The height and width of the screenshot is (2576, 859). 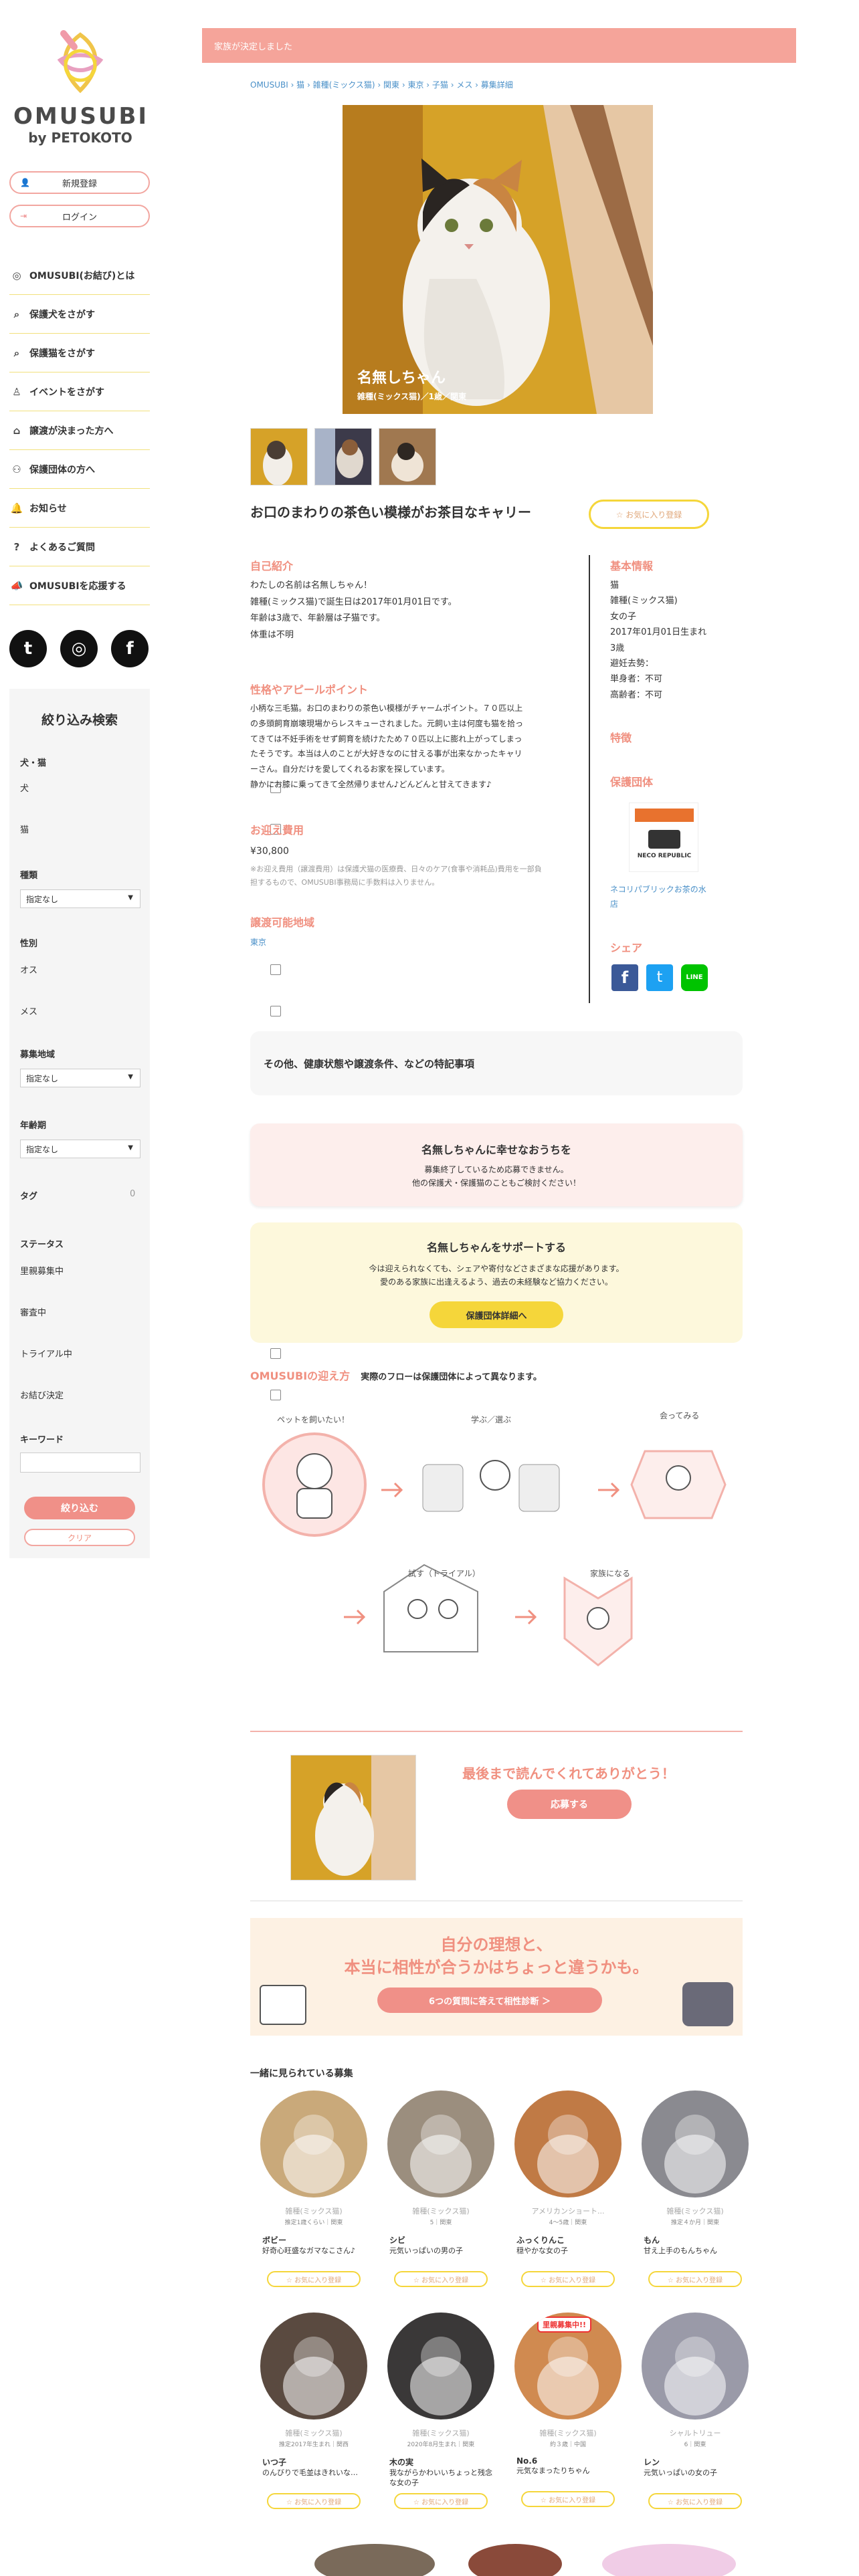 What do you see at coordinates (80, 898) in the screenshot?
I see `breed-select: 指定なし ▼` at bounding box center [80, 898].